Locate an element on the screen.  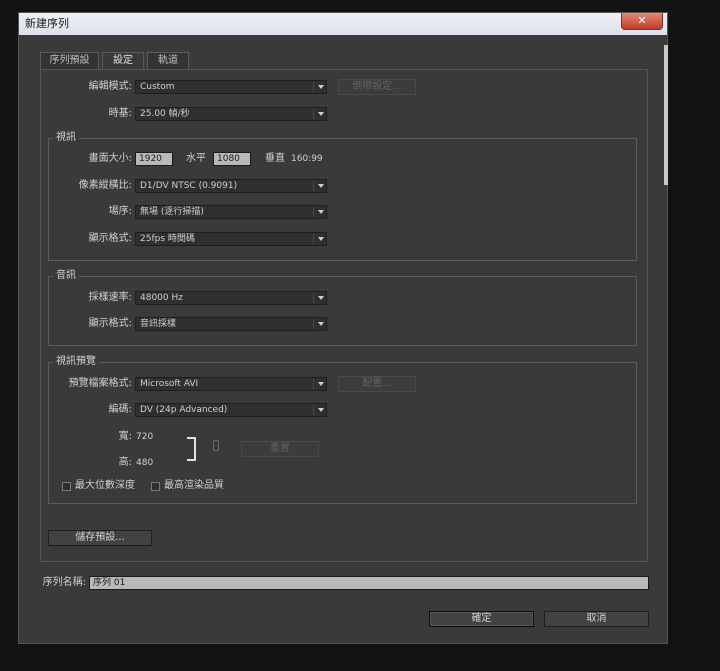
link-bracket is located at coordinates (191, 449).